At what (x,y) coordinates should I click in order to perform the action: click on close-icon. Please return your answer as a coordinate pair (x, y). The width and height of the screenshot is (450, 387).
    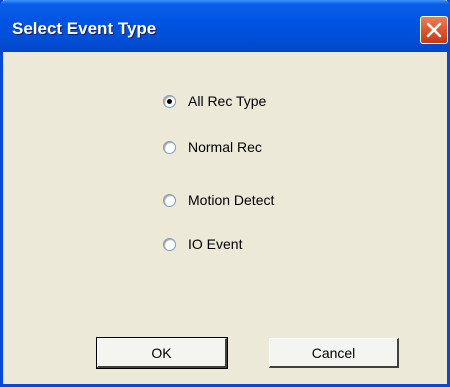
    Looking at the image, I should click on (434, 30).